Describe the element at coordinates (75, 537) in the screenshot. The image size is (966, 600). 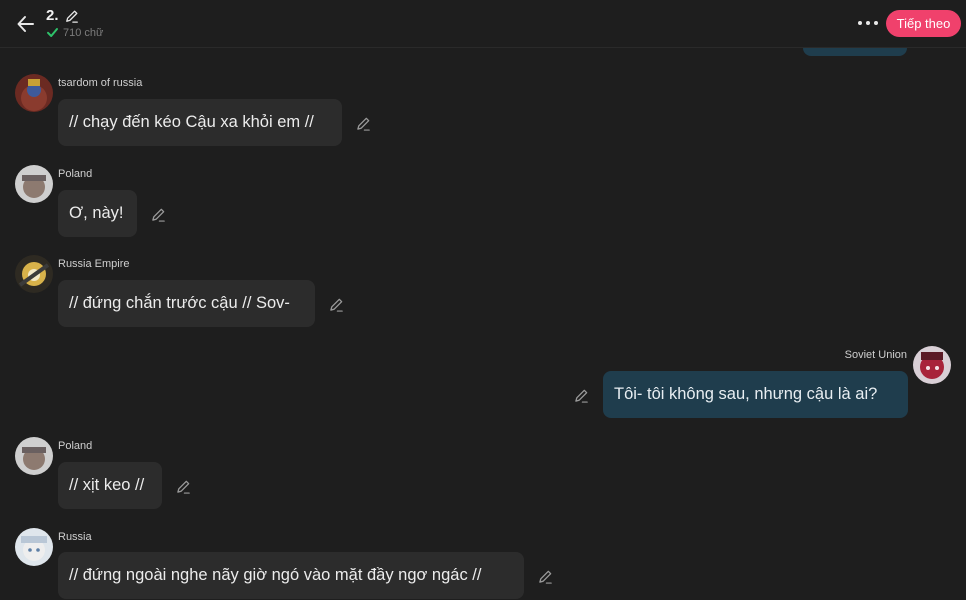
I see `sender-name: Russia` at that location.